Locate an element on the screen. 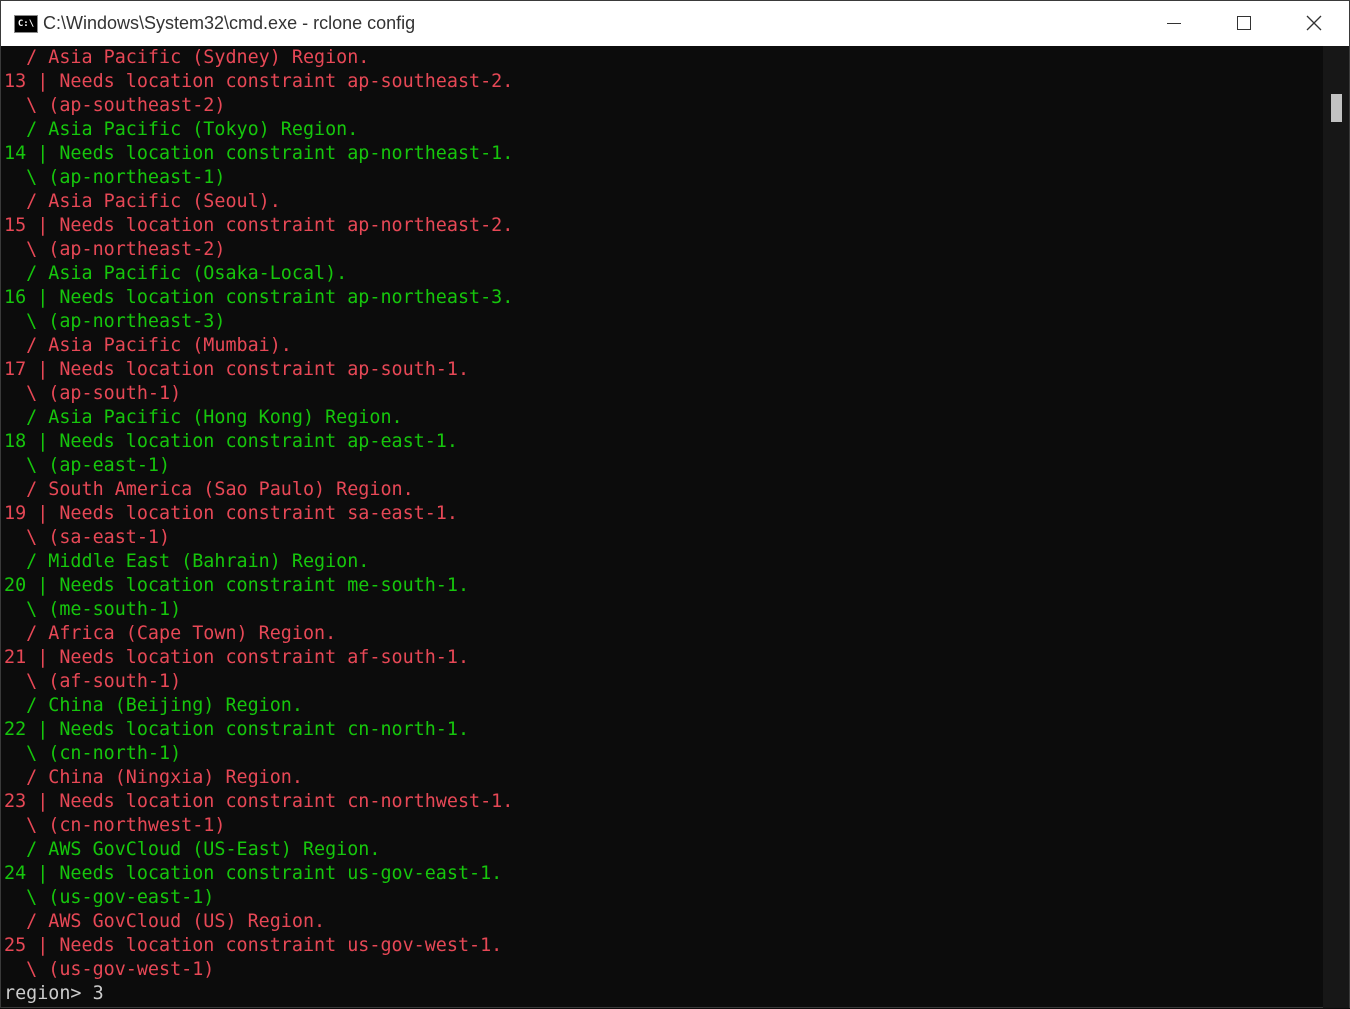  console-line: \ (sa-east-1) is located at coordinates (87, 537).